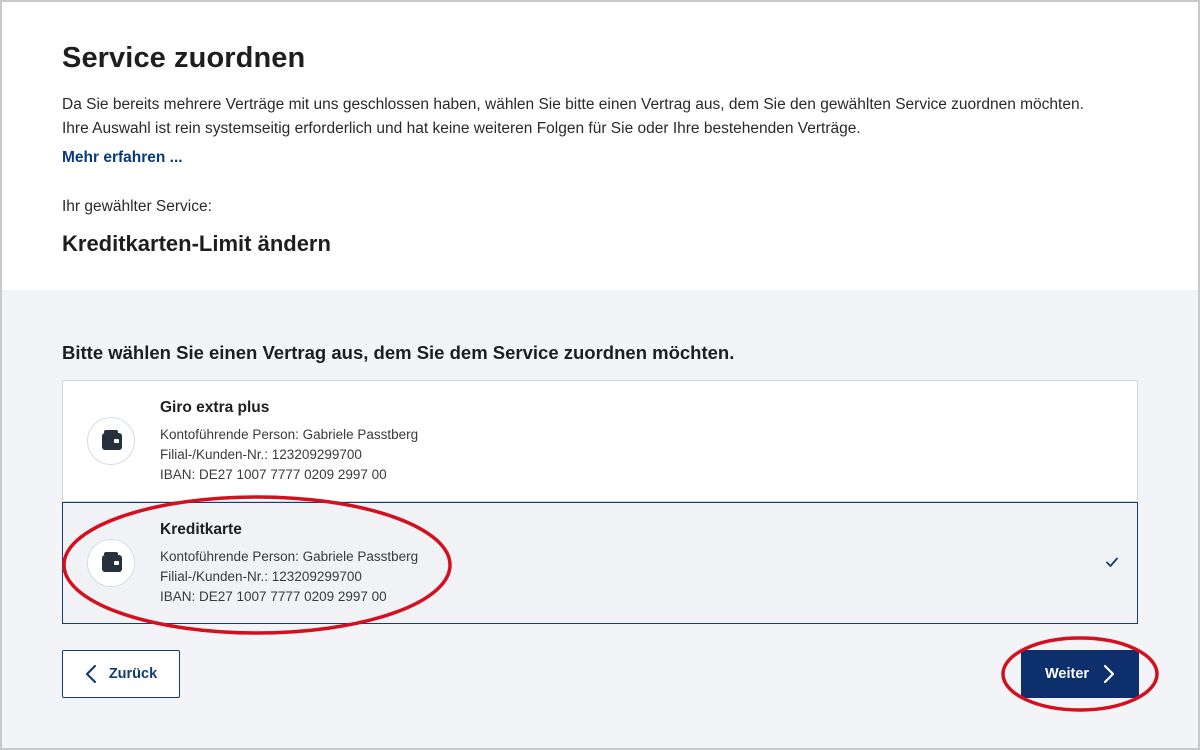  What do you see at coordinates (201, 529) in the screenshot?
I see `contract-title: Kreditkarte` at bounding box center [201, 529].